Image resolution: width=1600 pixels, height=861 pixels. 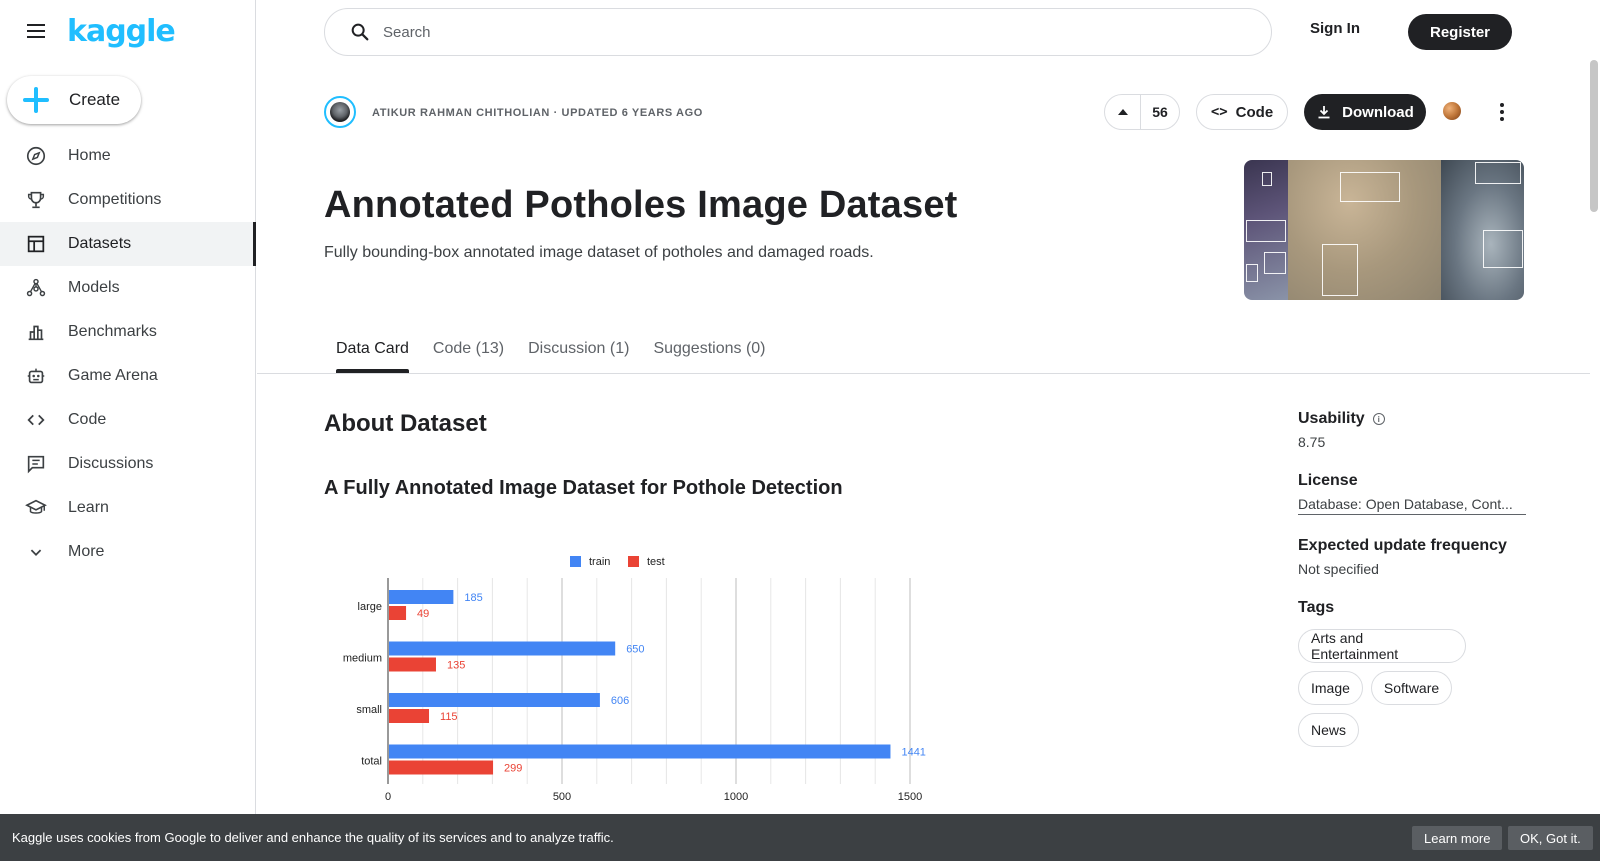 What do you see at coordinates (1160, 112) in the screenshot?
I see `vote-count: 56` at bounding box center [1160, 112].